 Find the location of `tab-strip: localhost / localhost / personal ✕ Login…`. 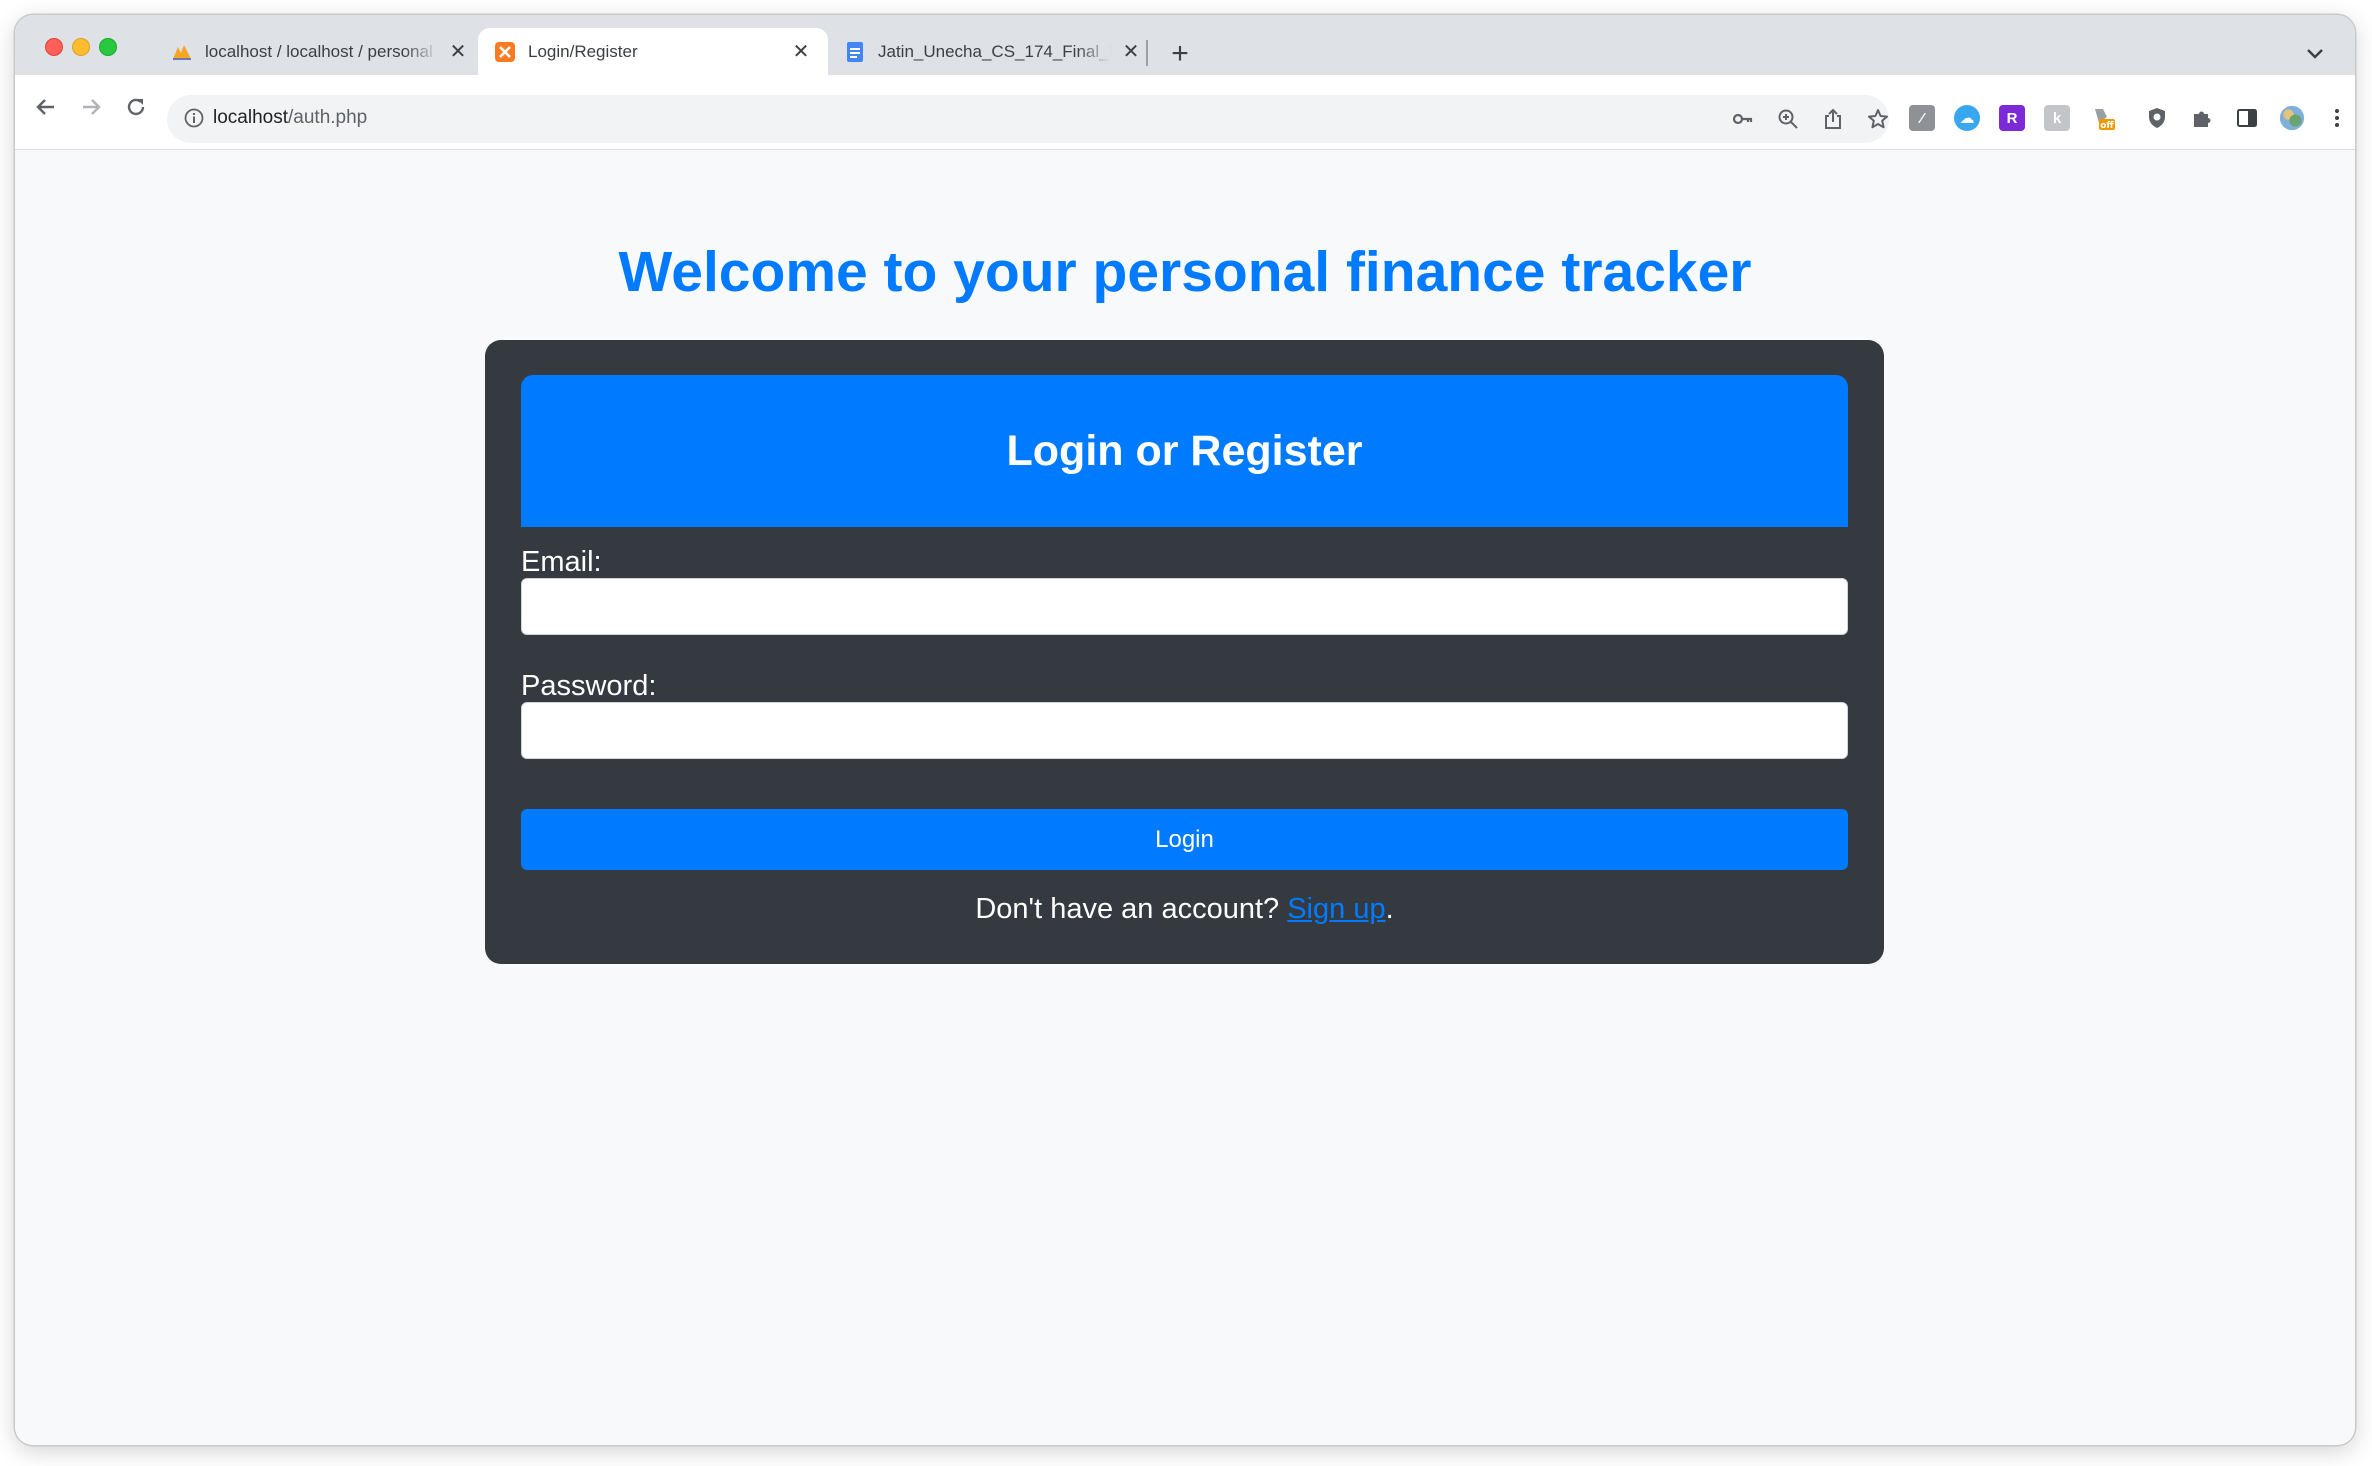

tab-strip: localhost / localhost / personal ✕ Login… is located at coordinates (1185, 45).